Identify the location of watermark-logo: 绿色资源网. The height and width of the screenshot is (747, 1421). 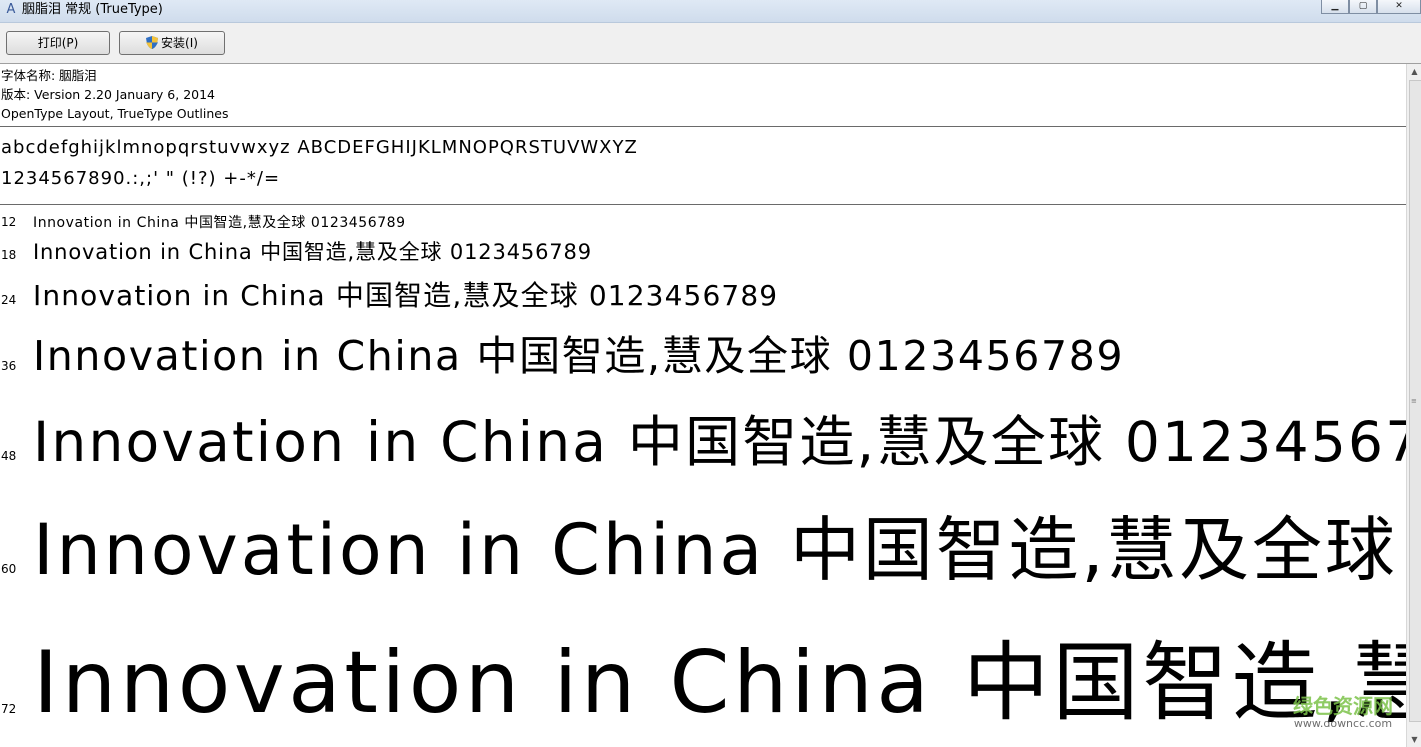
(1343, 706).